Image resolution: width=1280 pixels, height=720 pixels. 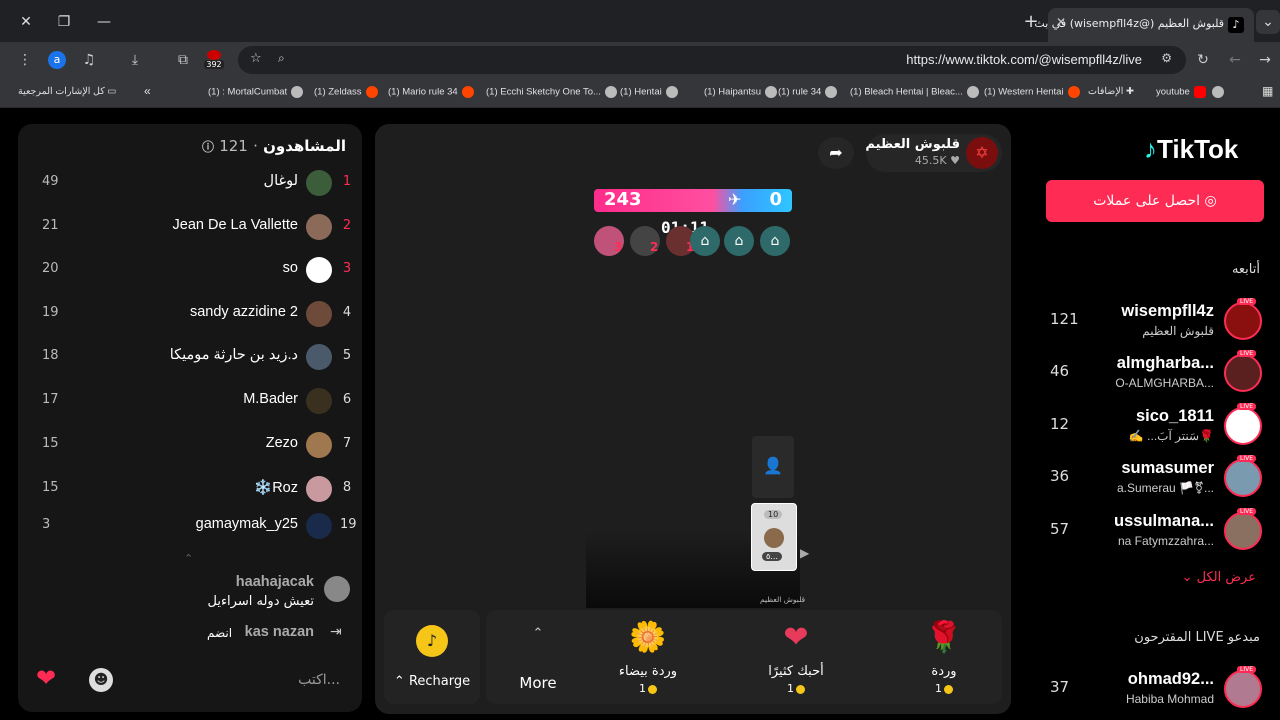 I want to click on bookmark-item: (1) Western Hentai, so click(x=1032, y=92).